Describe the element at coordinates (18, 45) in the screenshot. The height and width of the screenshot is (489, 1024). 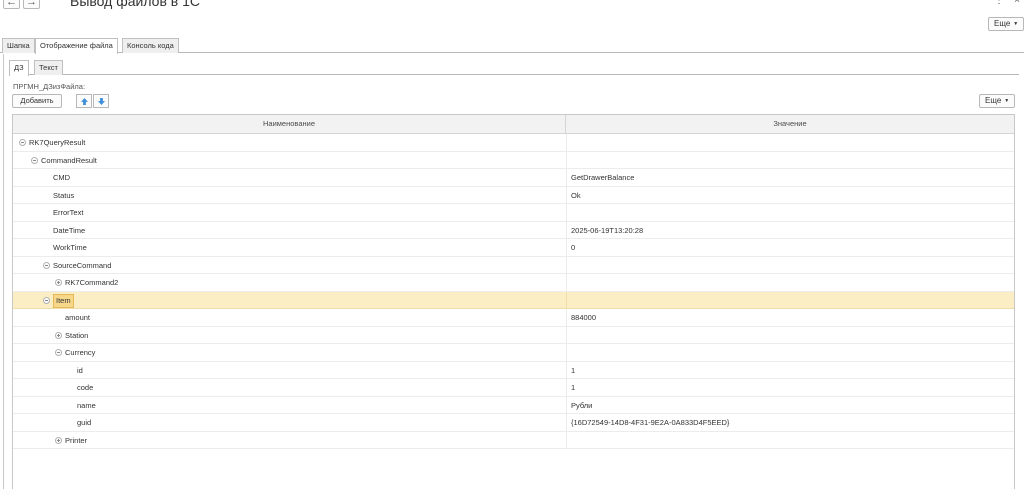
I see `tab-header: Шапка` at that location.